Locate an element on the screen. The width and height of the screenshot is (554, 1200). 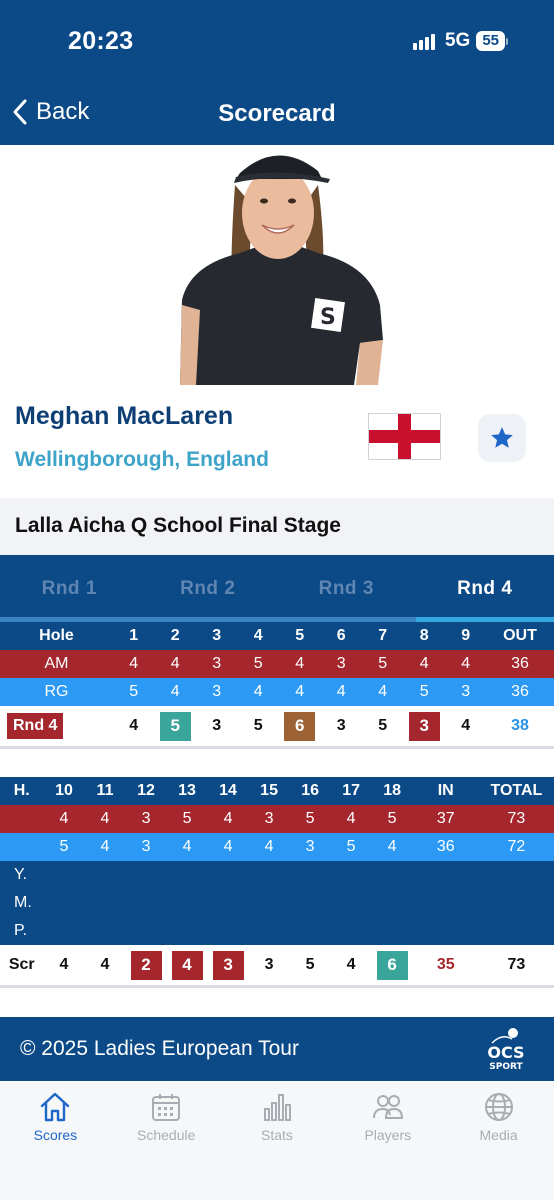
round-tabs: Rnd 1 Rnd 2 Rnd 3 Rnd 4 is located at coordinates (277, 588).